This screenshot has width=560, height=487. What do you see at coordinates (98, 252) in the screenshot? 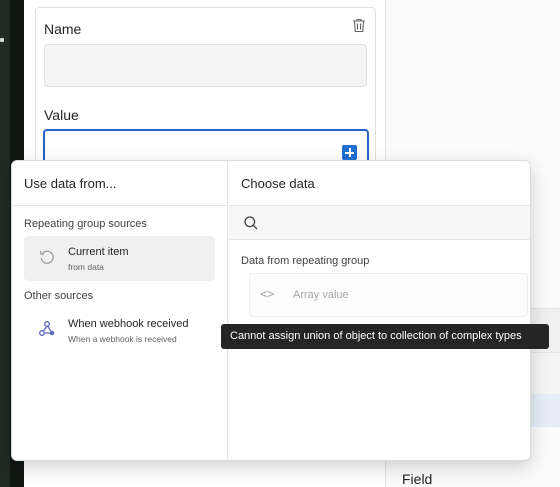
I see `current-item-title: Current item` at bounding box center [98, 252].